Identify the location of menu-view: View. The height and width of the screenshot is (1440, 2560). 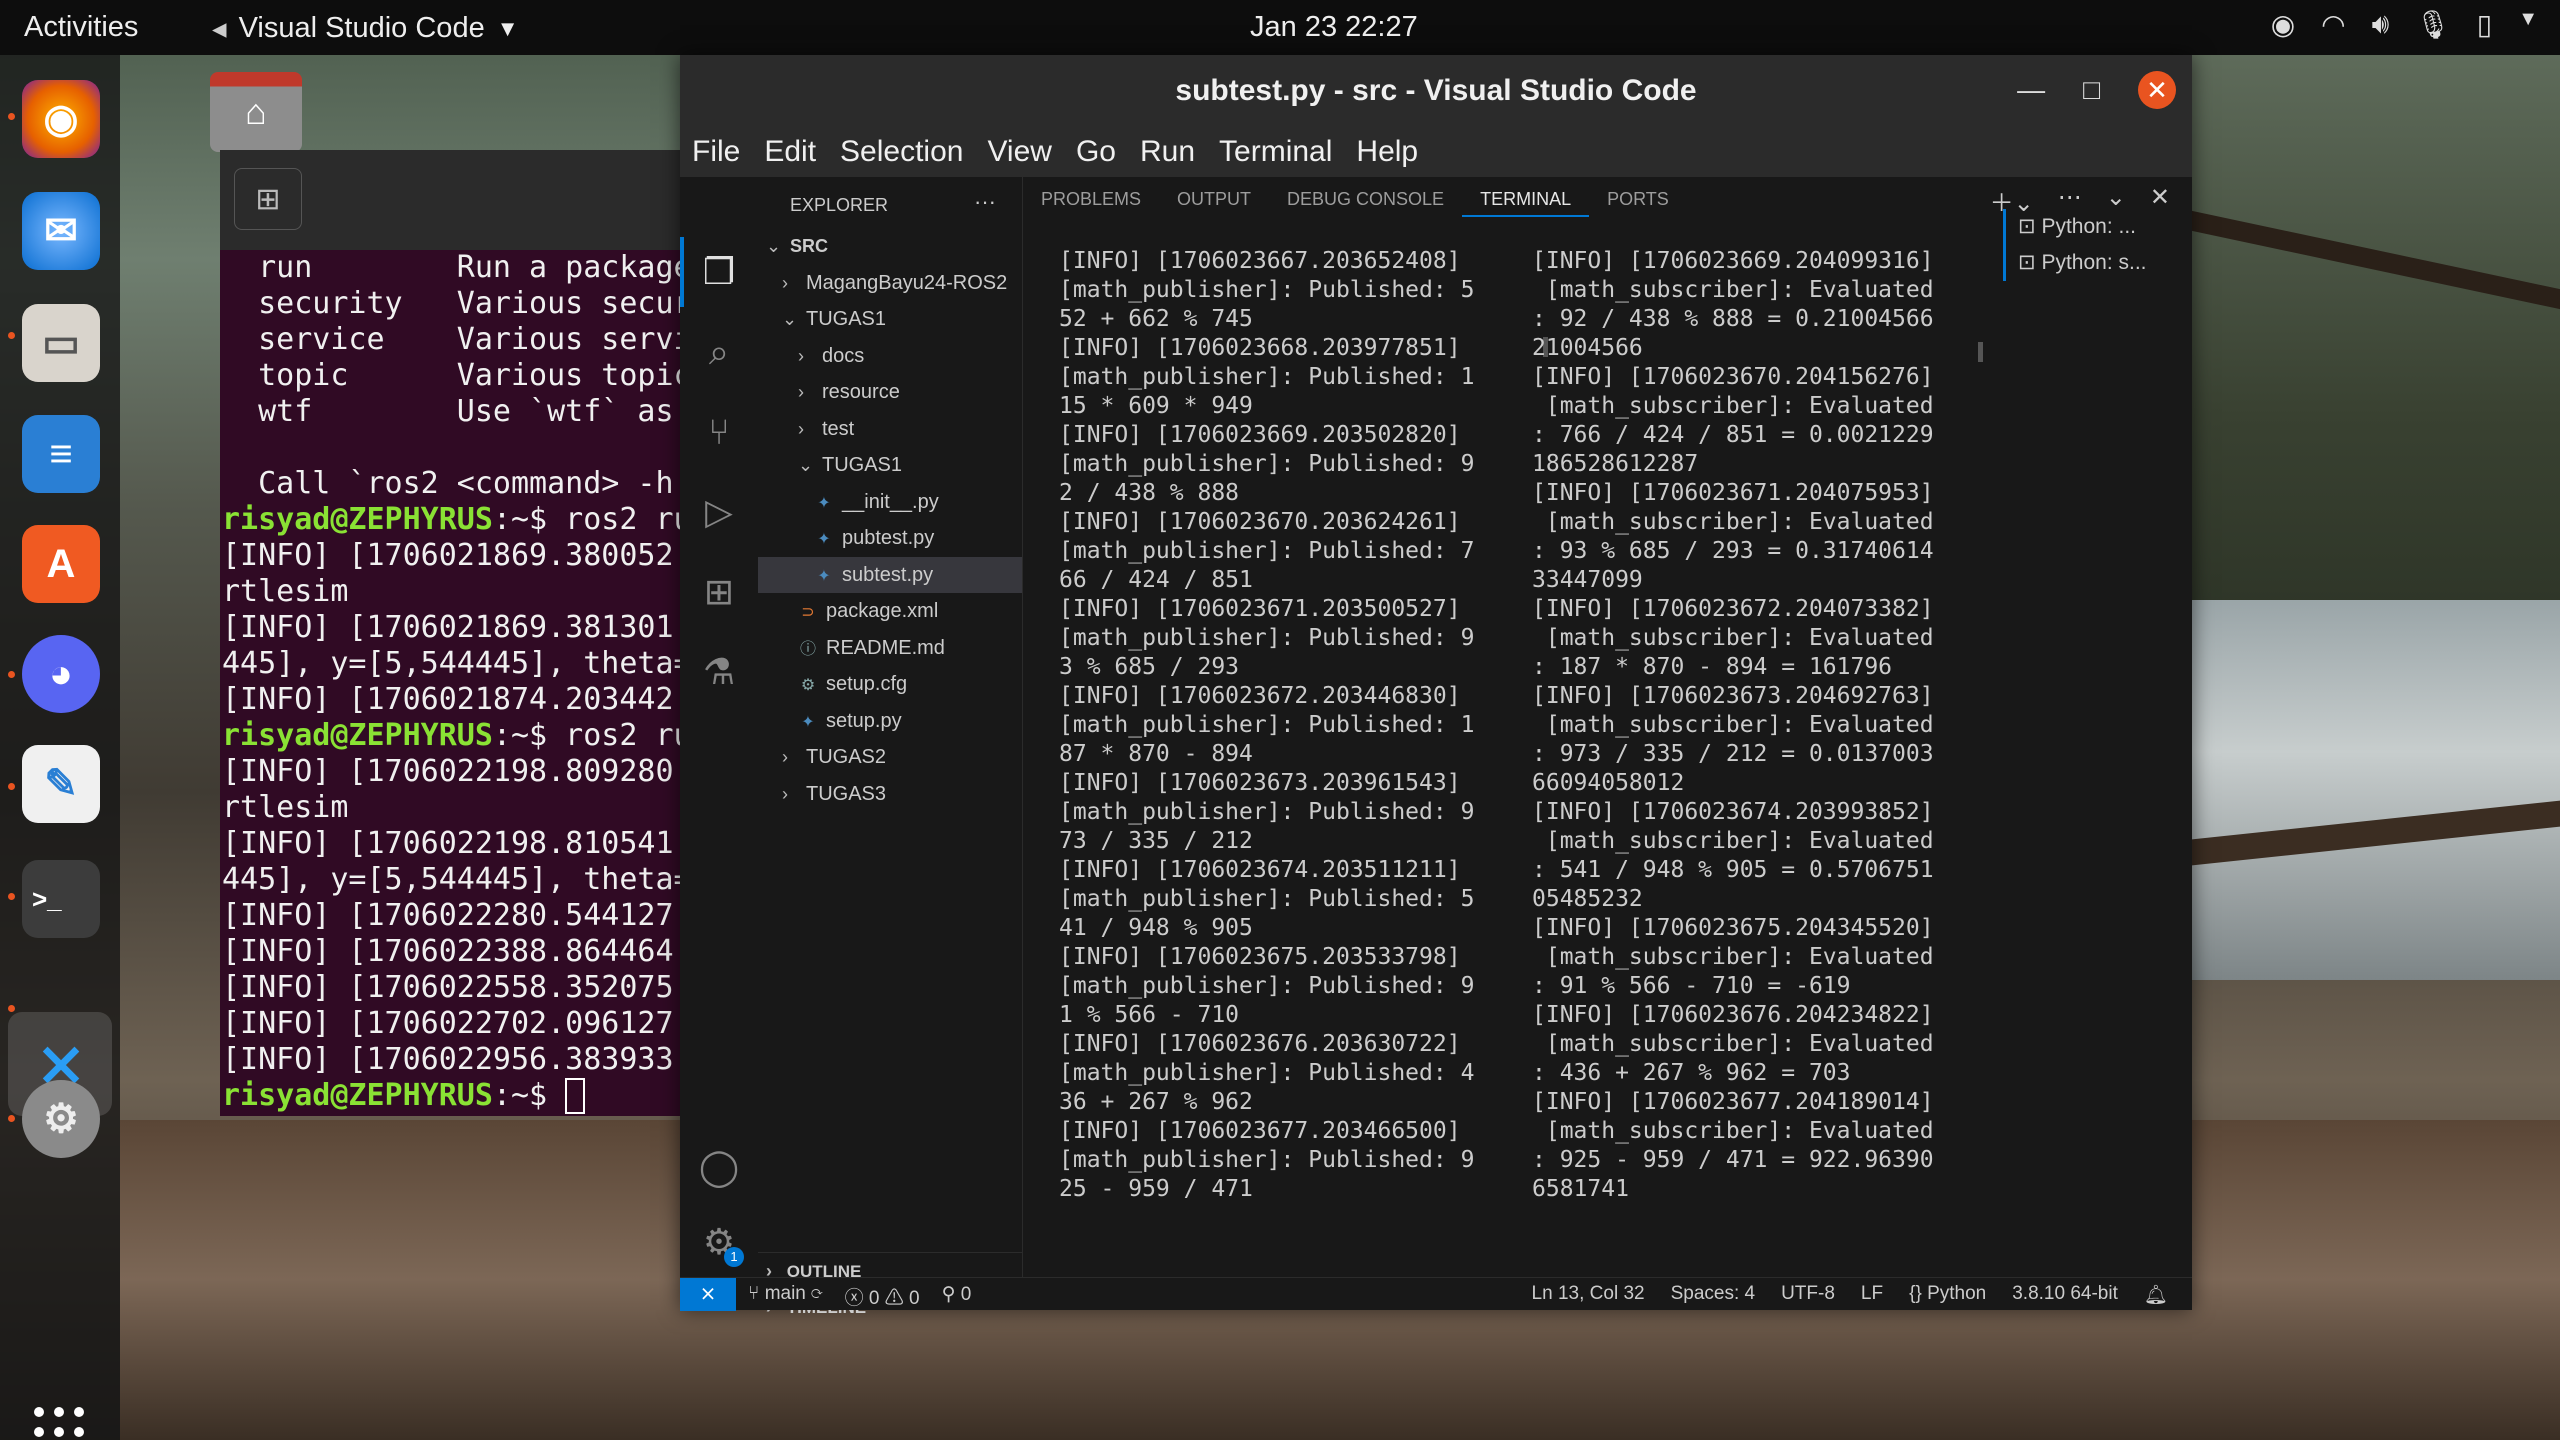
(1019, 152).